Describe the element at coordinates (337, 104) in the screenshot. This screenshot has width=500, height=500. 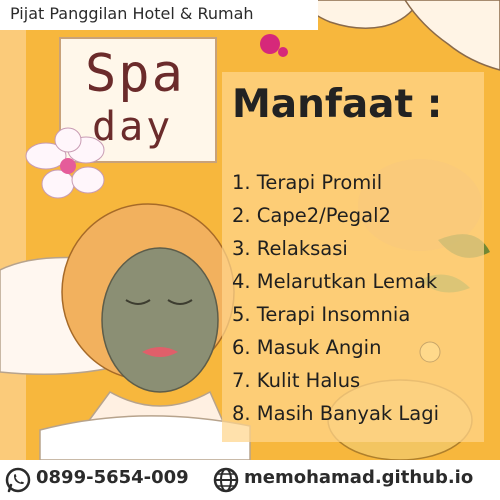
I see `benefits-title: Manfaat :` at that location.